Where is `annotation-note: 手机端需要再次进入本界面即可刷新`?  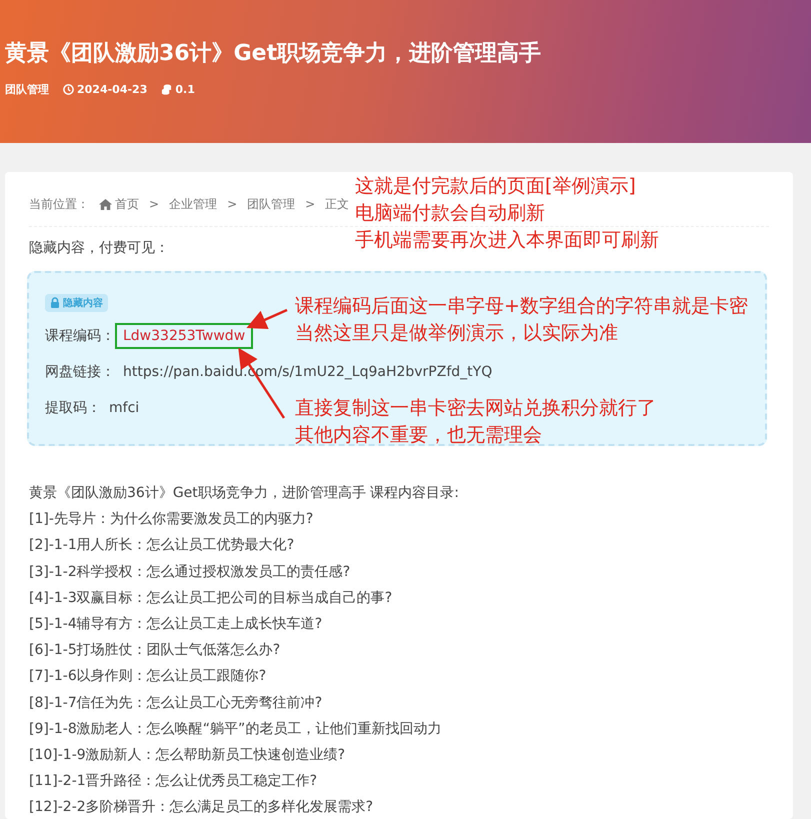 annotation-note: 手机端需要再次进入本界面即可刷新 is located at coordinates (507, 240).